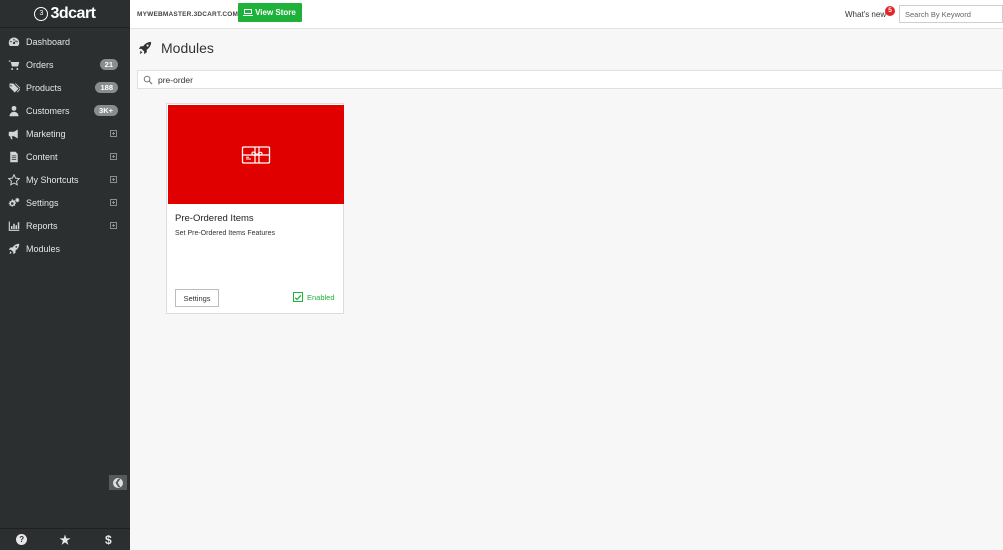  What do you see at coordinates (298, 297) in the screenshot?
I see `checkbox-checked-icon` at bounding box center [298, 297].